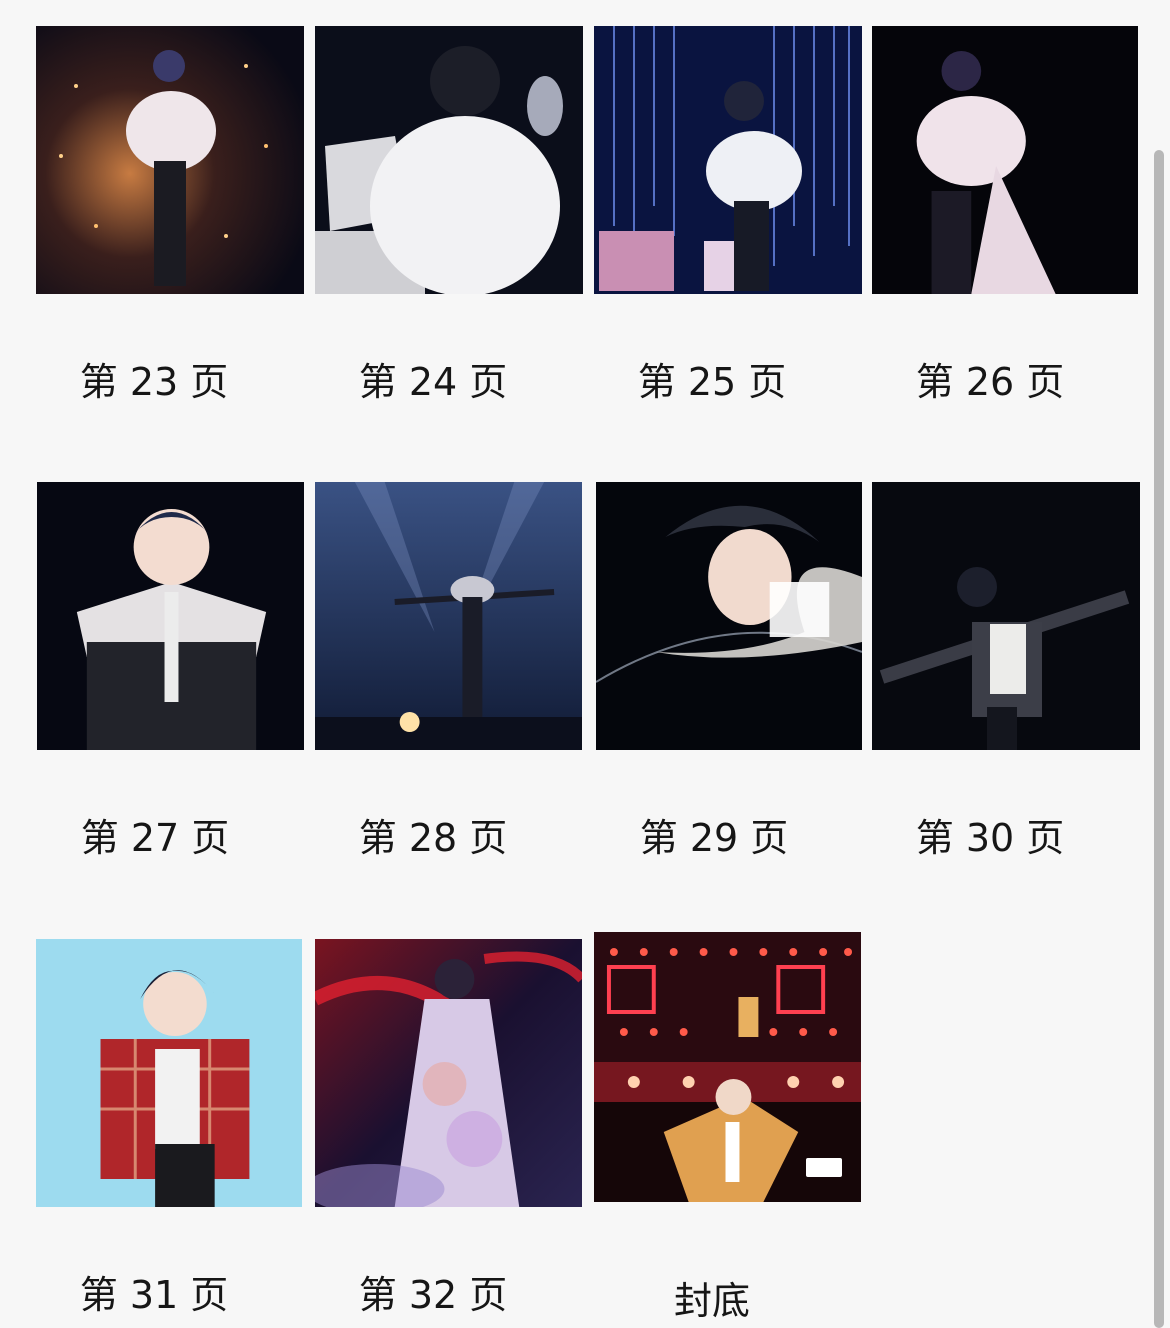  Describe the element at coordinates (711, 1301) in the screenshot. I see `page-label: 封底` at that location.